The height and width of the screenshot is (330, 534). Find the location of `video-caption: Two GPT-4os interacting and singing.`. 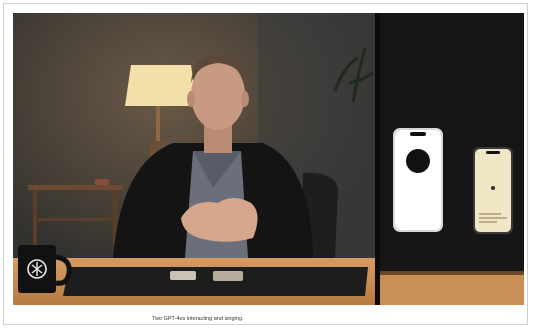

video-caption: Two GPT-4os interacting and singing. is located at coordinates (198, 319).